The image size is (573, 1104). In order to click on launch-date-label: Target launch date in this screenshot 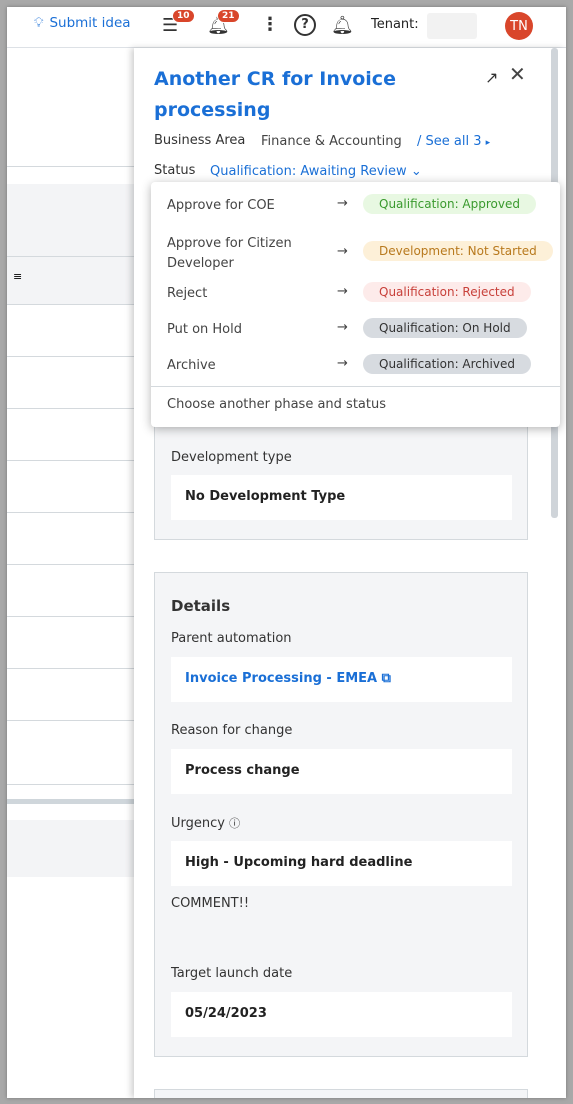, I will do `click(232, 973)`.